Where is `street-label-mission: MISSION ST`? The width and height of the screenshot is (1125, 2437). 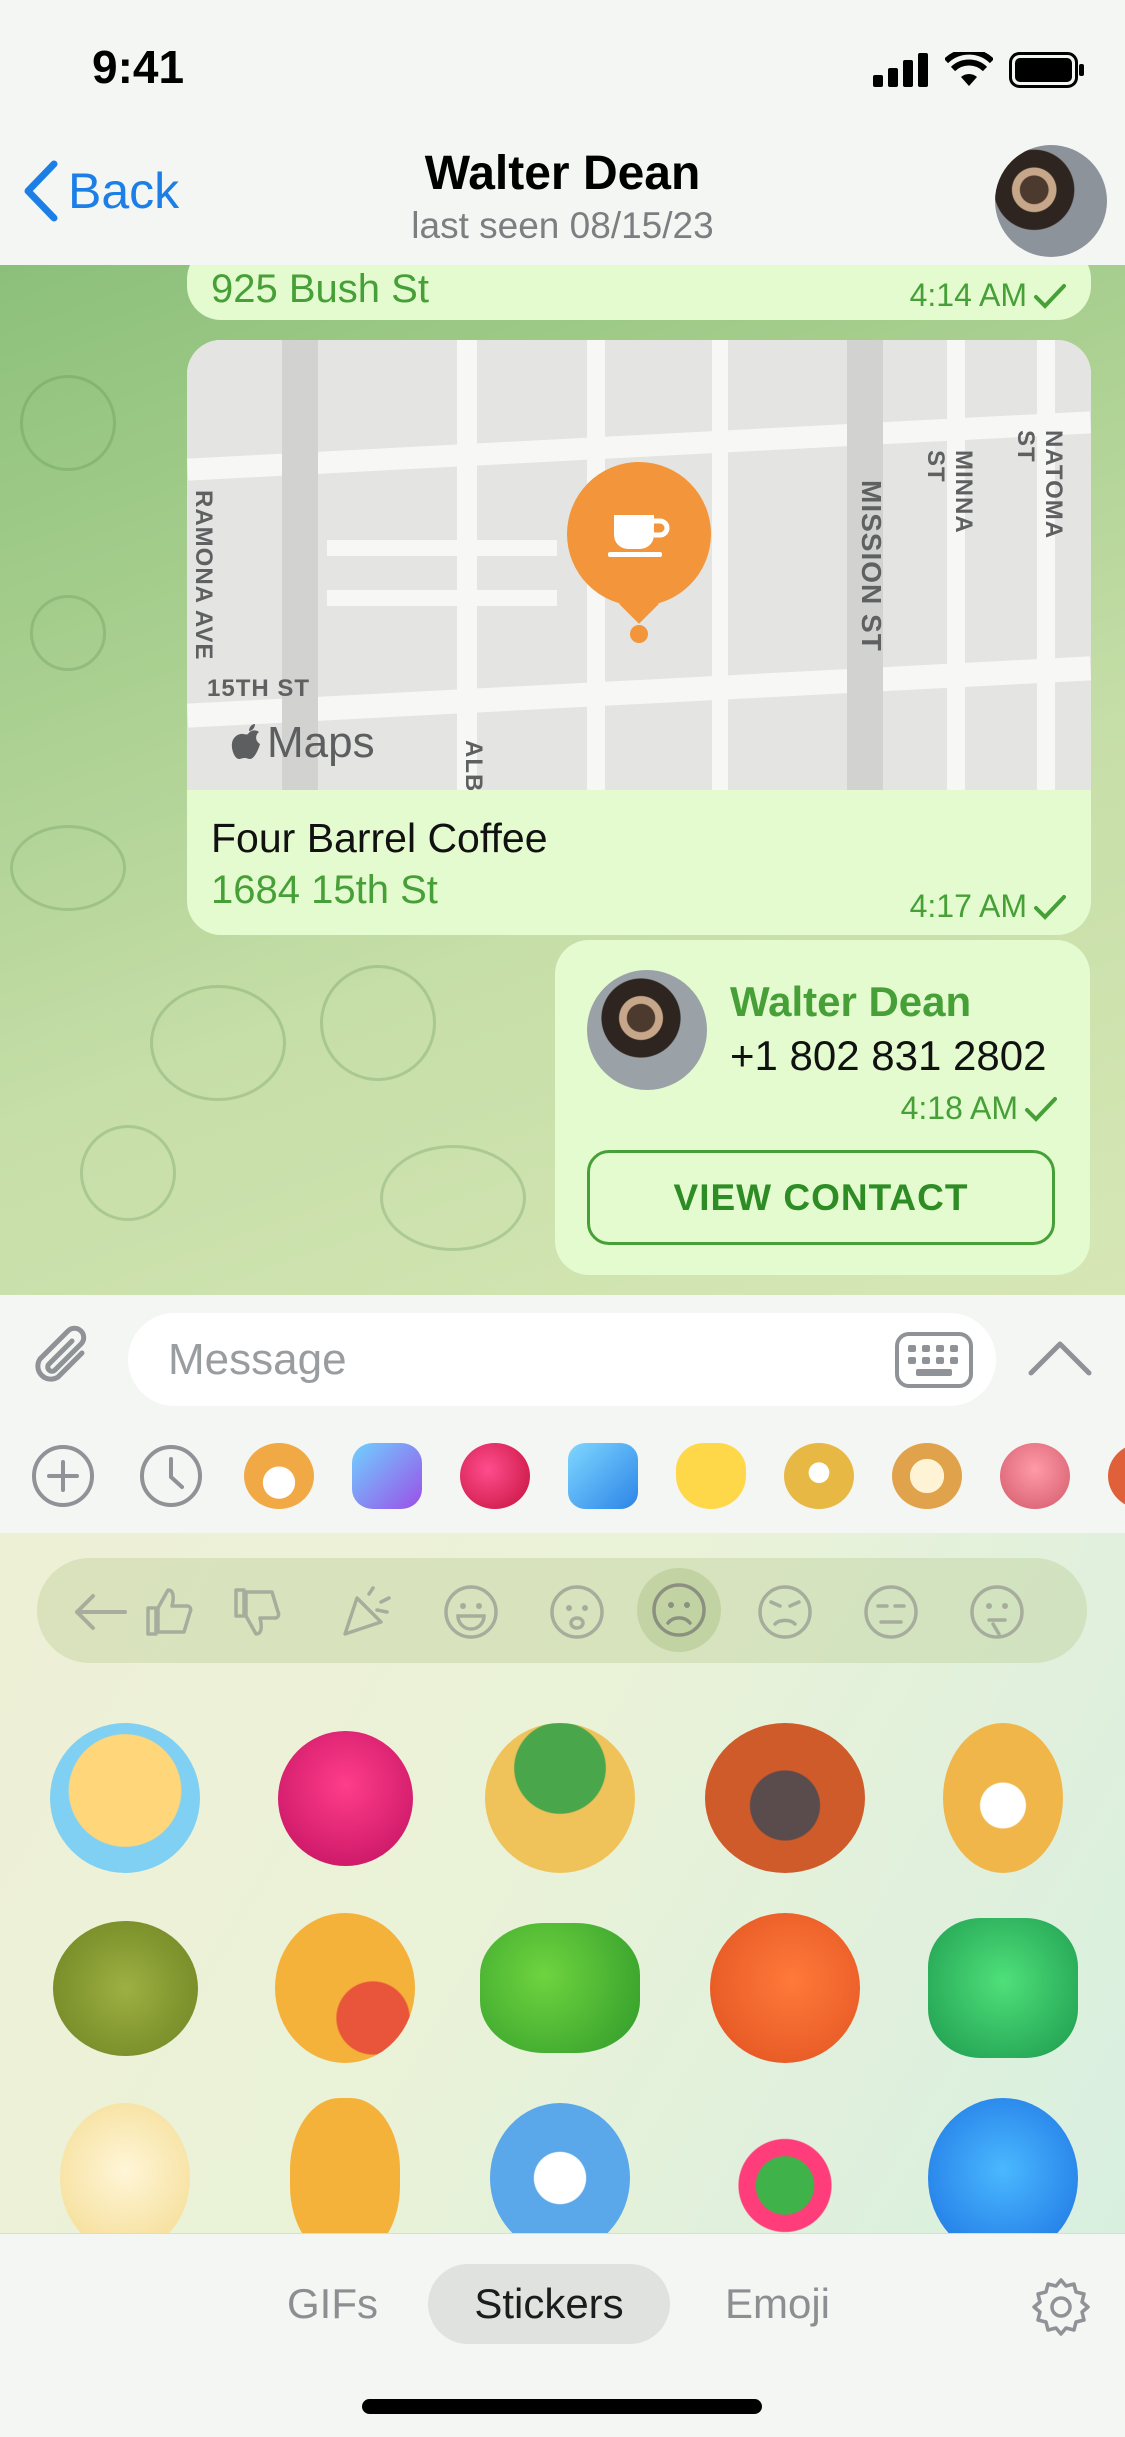
street-label-mission: MISSION ST is located at coordinates (871, 566).